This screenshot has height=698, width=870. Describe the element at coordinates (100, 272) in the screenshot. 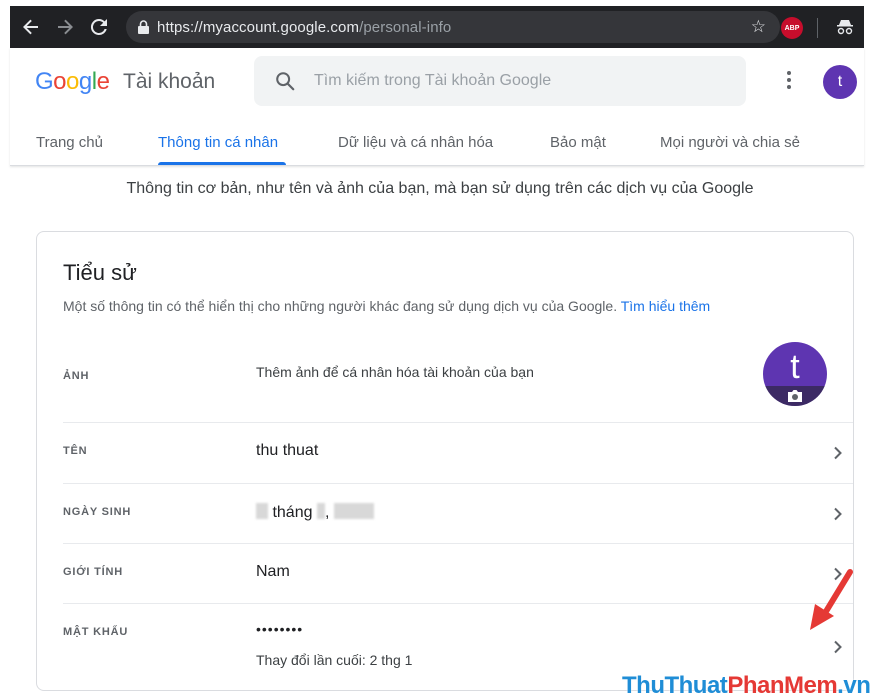

I see `card-title: Tiểu sử` at that location.